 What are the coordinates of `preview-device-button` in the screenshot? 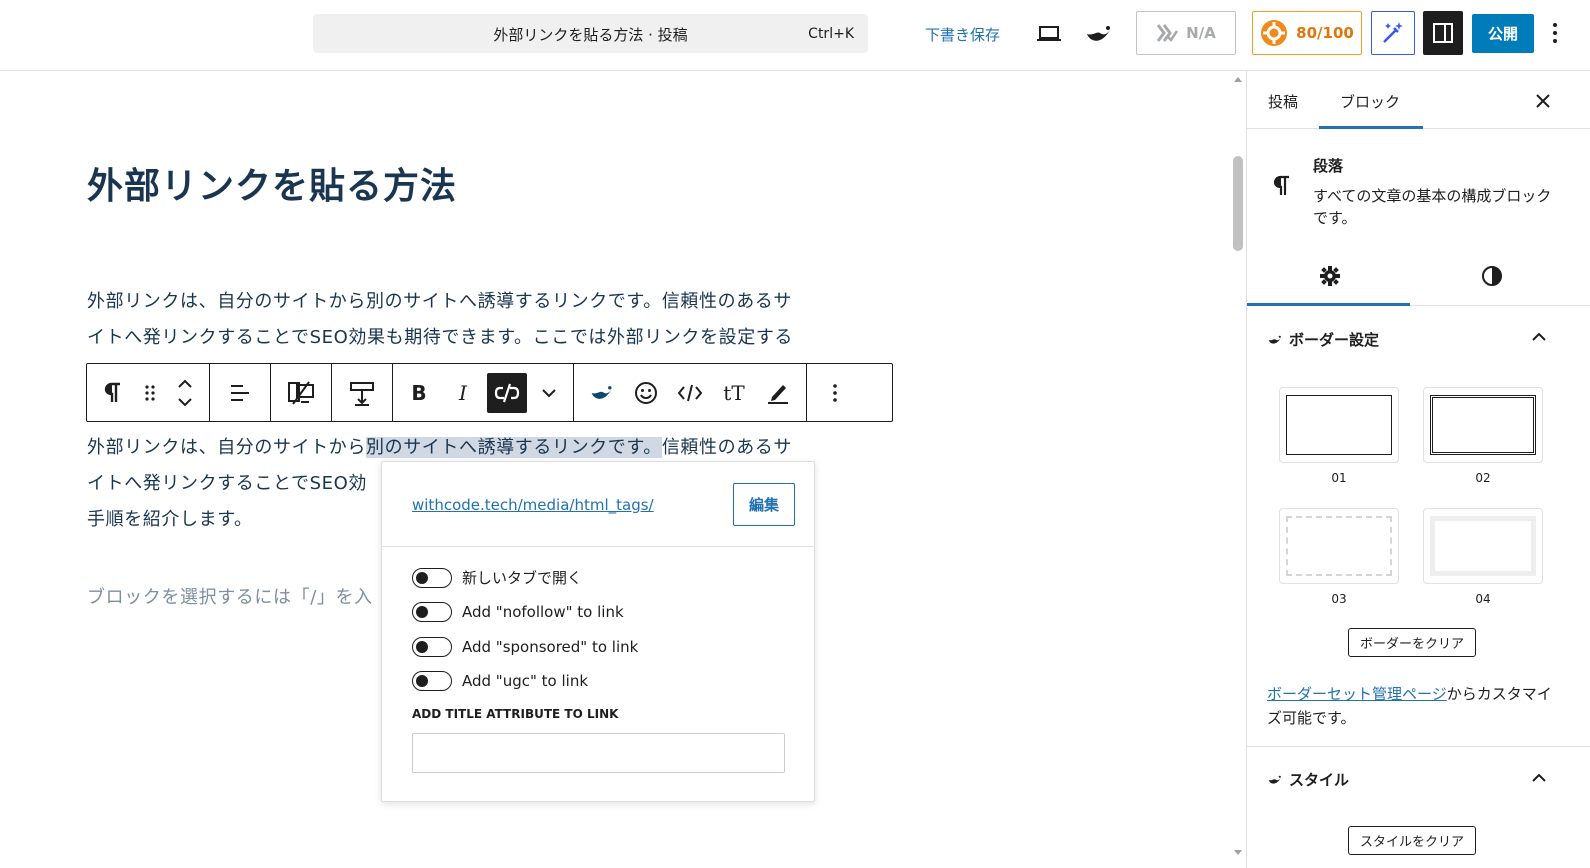 It's located at (1049, 34).